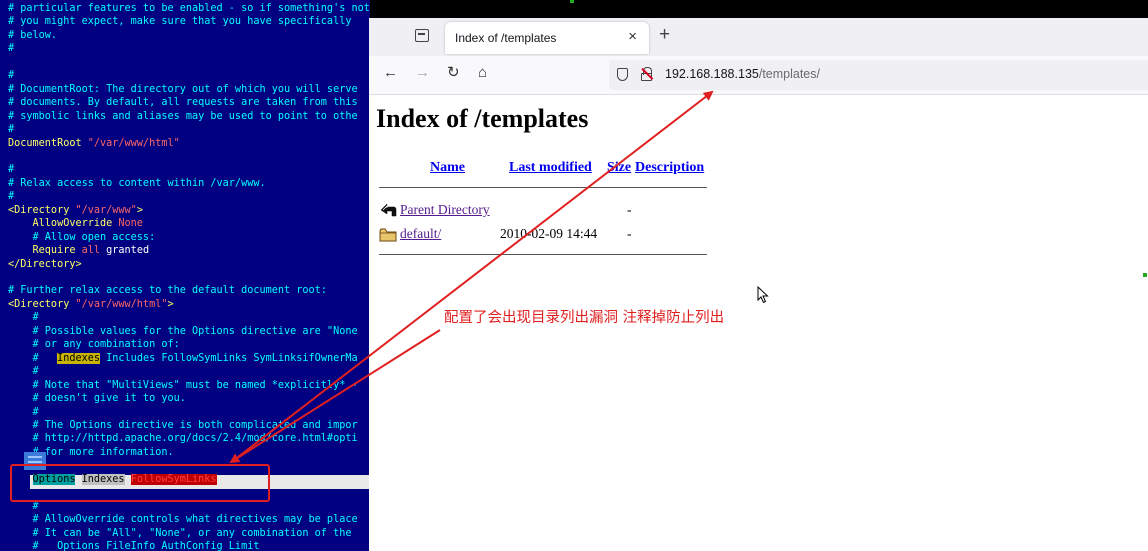 This screenshot has width=1148, height=551. Describe the element at coordinates (453, 73) in the screenshot. I see `reload-button: ↻` at that location.